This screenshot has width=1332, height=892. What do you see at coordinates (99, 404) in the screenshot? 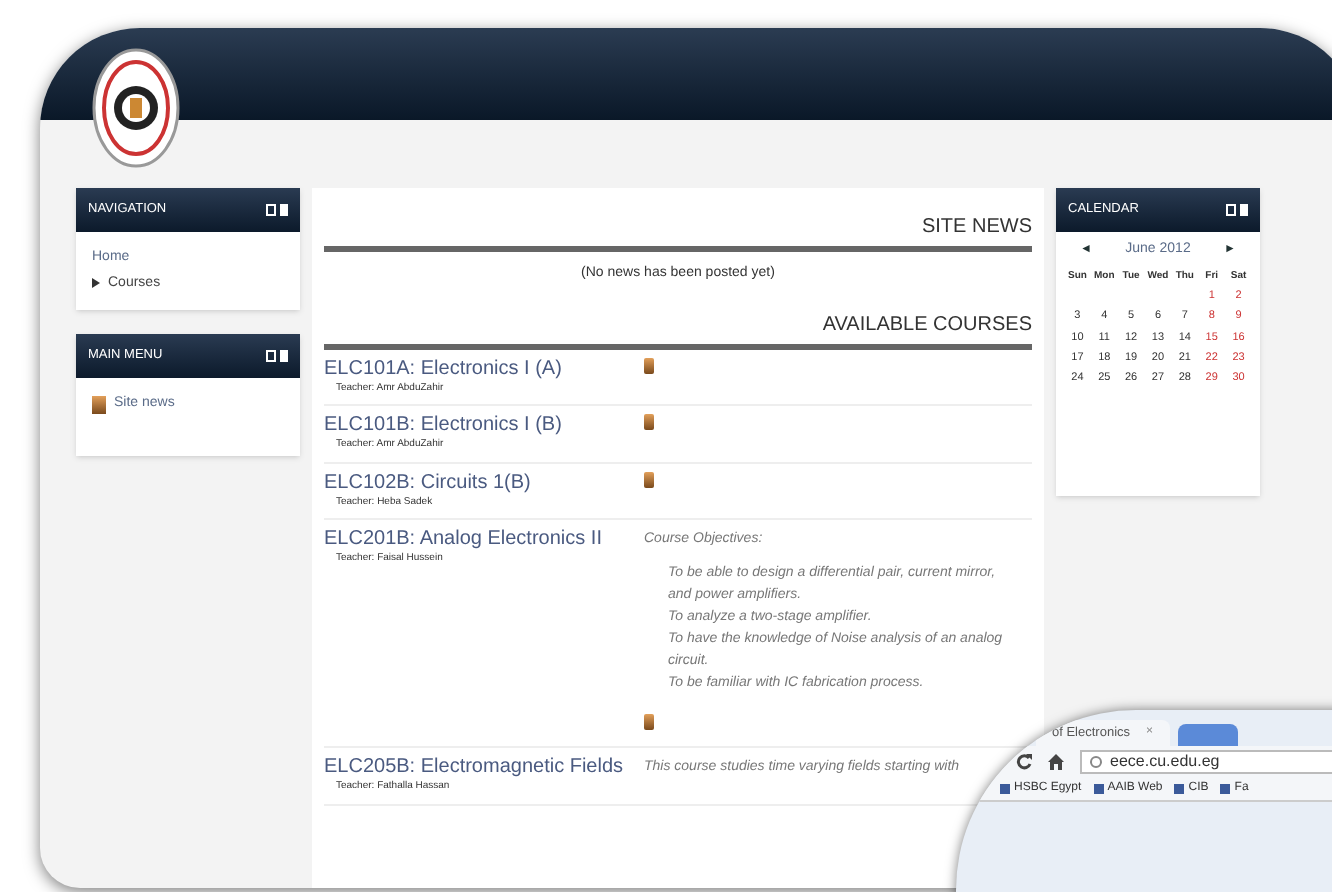
I see `news-icon` at bounding box center [99, 404].